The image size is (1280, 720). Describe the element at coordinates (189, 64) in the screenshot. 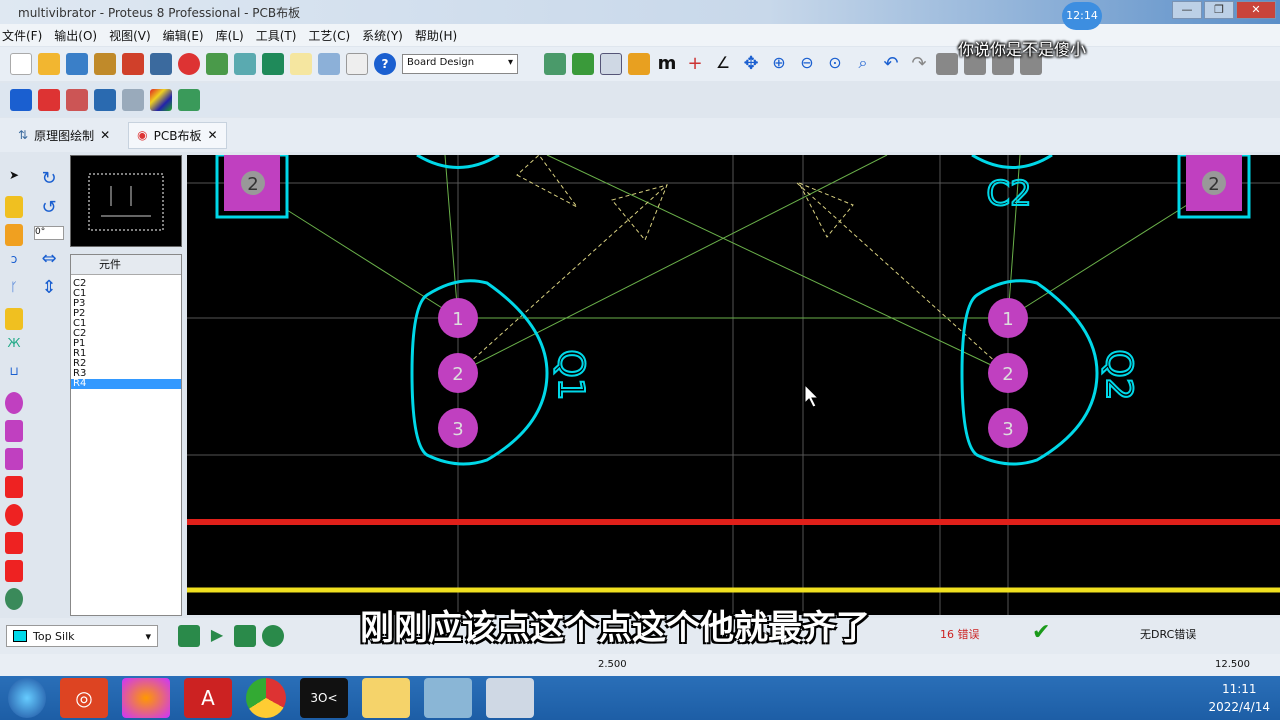

I see `pcb-icon` at that location.